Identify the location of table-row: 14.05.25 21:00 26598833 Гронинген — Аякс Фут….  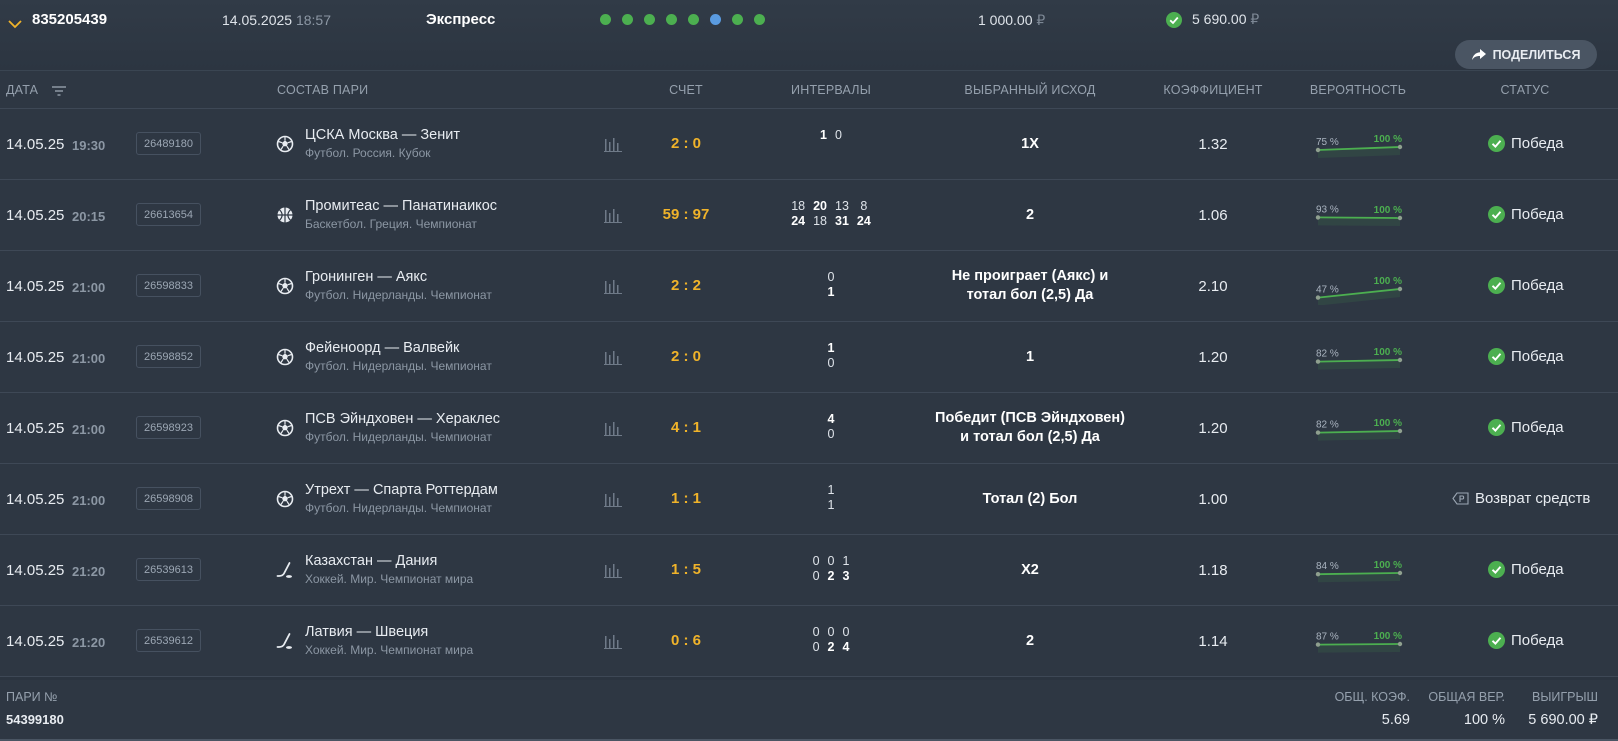
(809, 286).